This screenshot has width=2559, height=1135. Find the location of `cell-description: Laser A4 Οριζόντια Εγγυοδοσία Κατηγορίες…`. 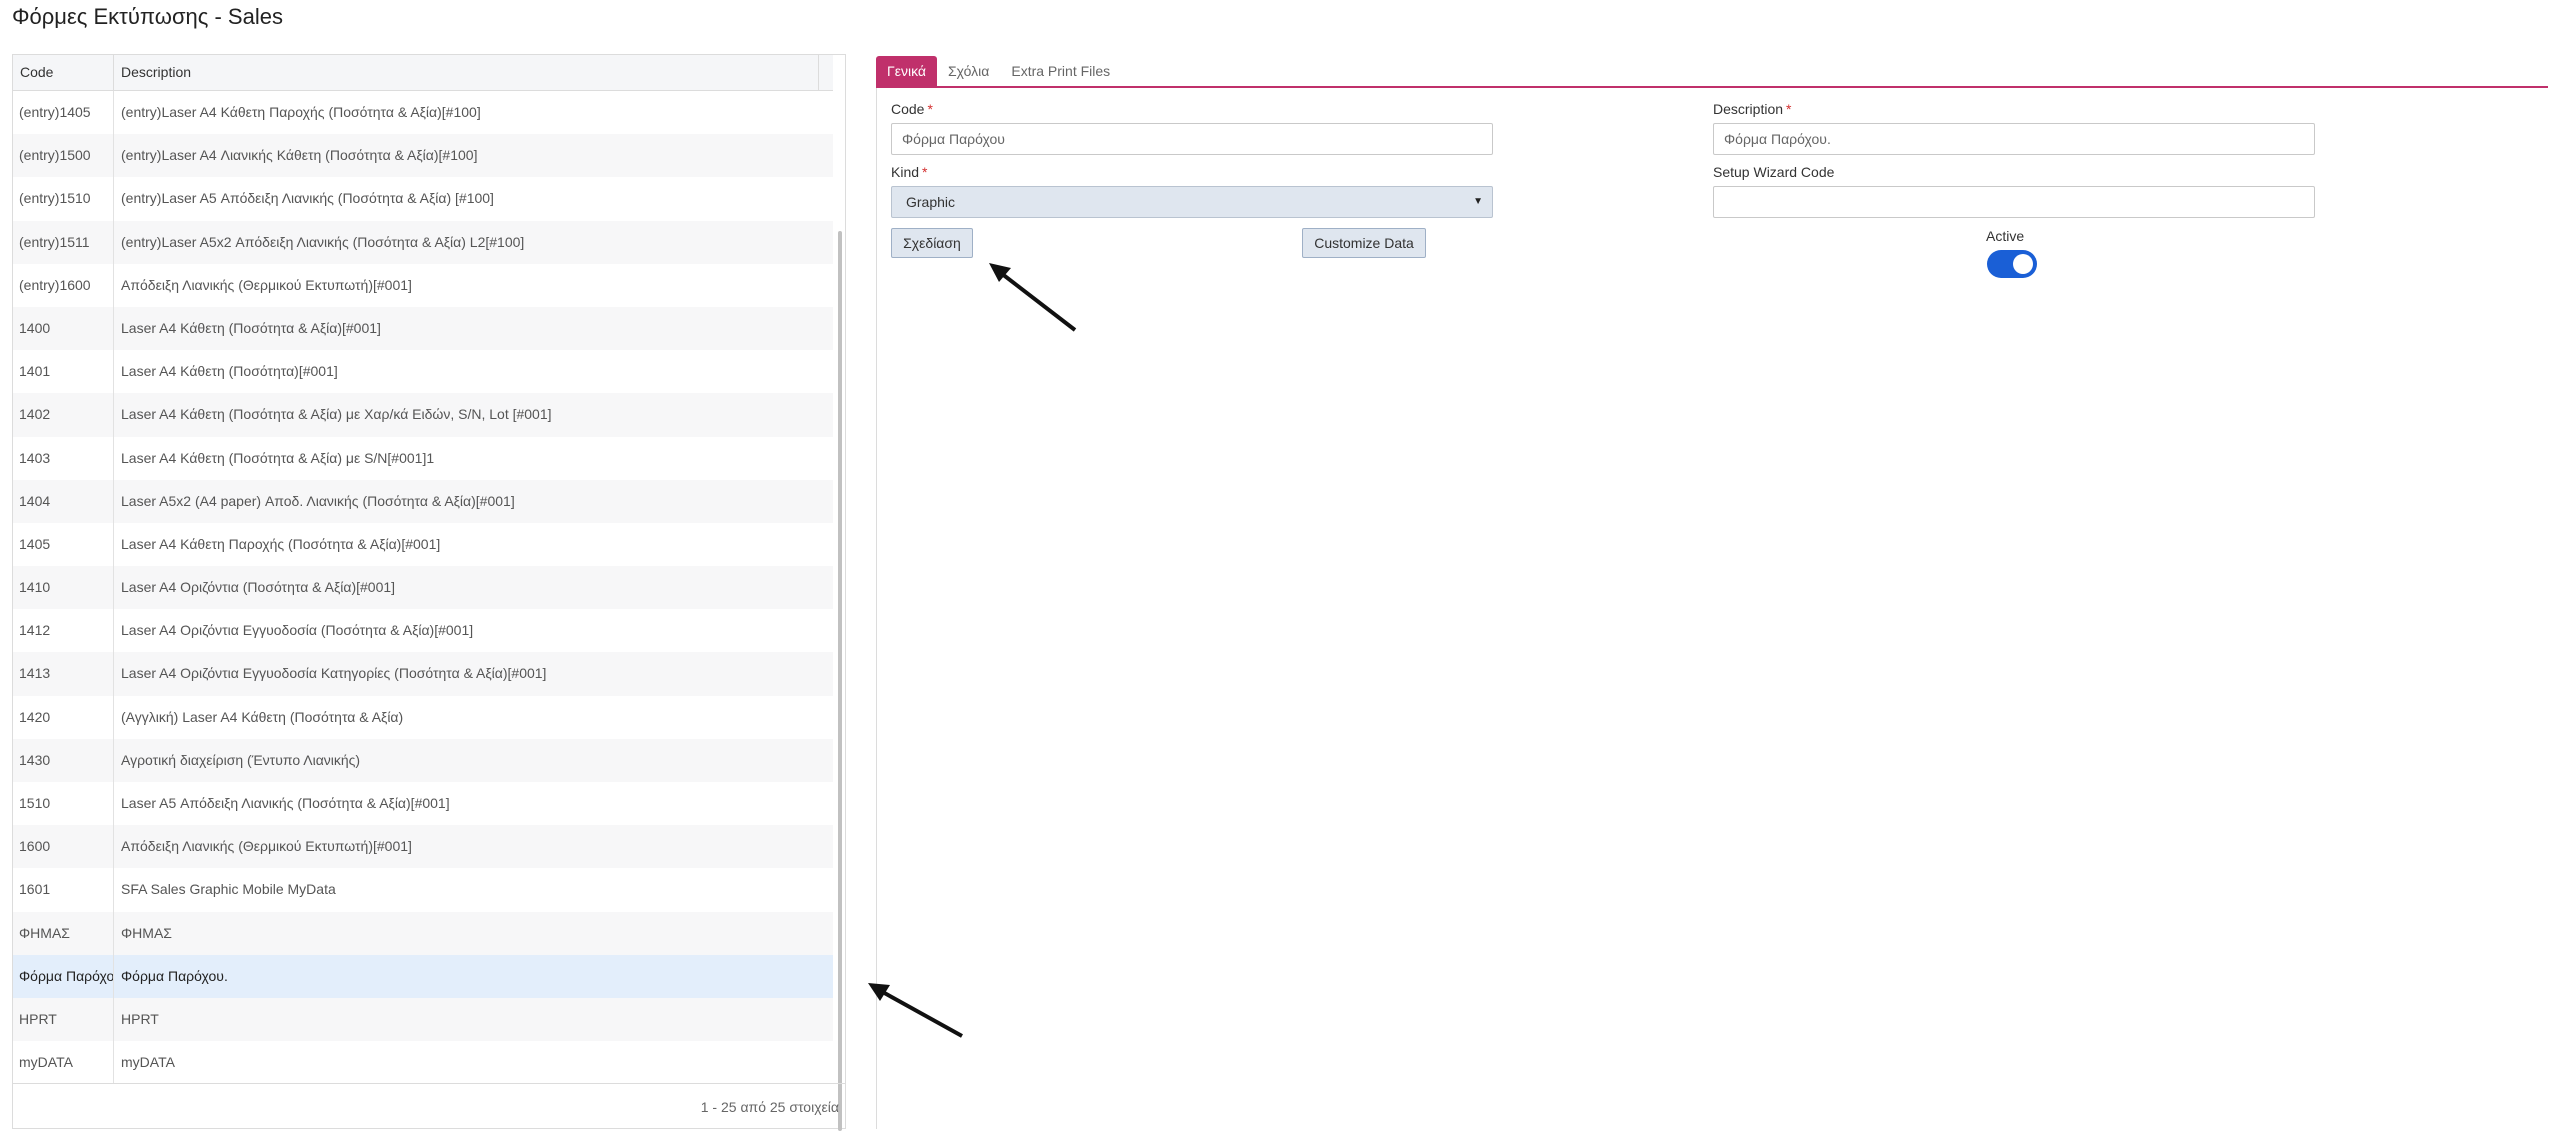

cell-description: Laser A4 Οριζόντια Εγγυοδοσία Κατηγορίες… is located at coordinates (473, 673).